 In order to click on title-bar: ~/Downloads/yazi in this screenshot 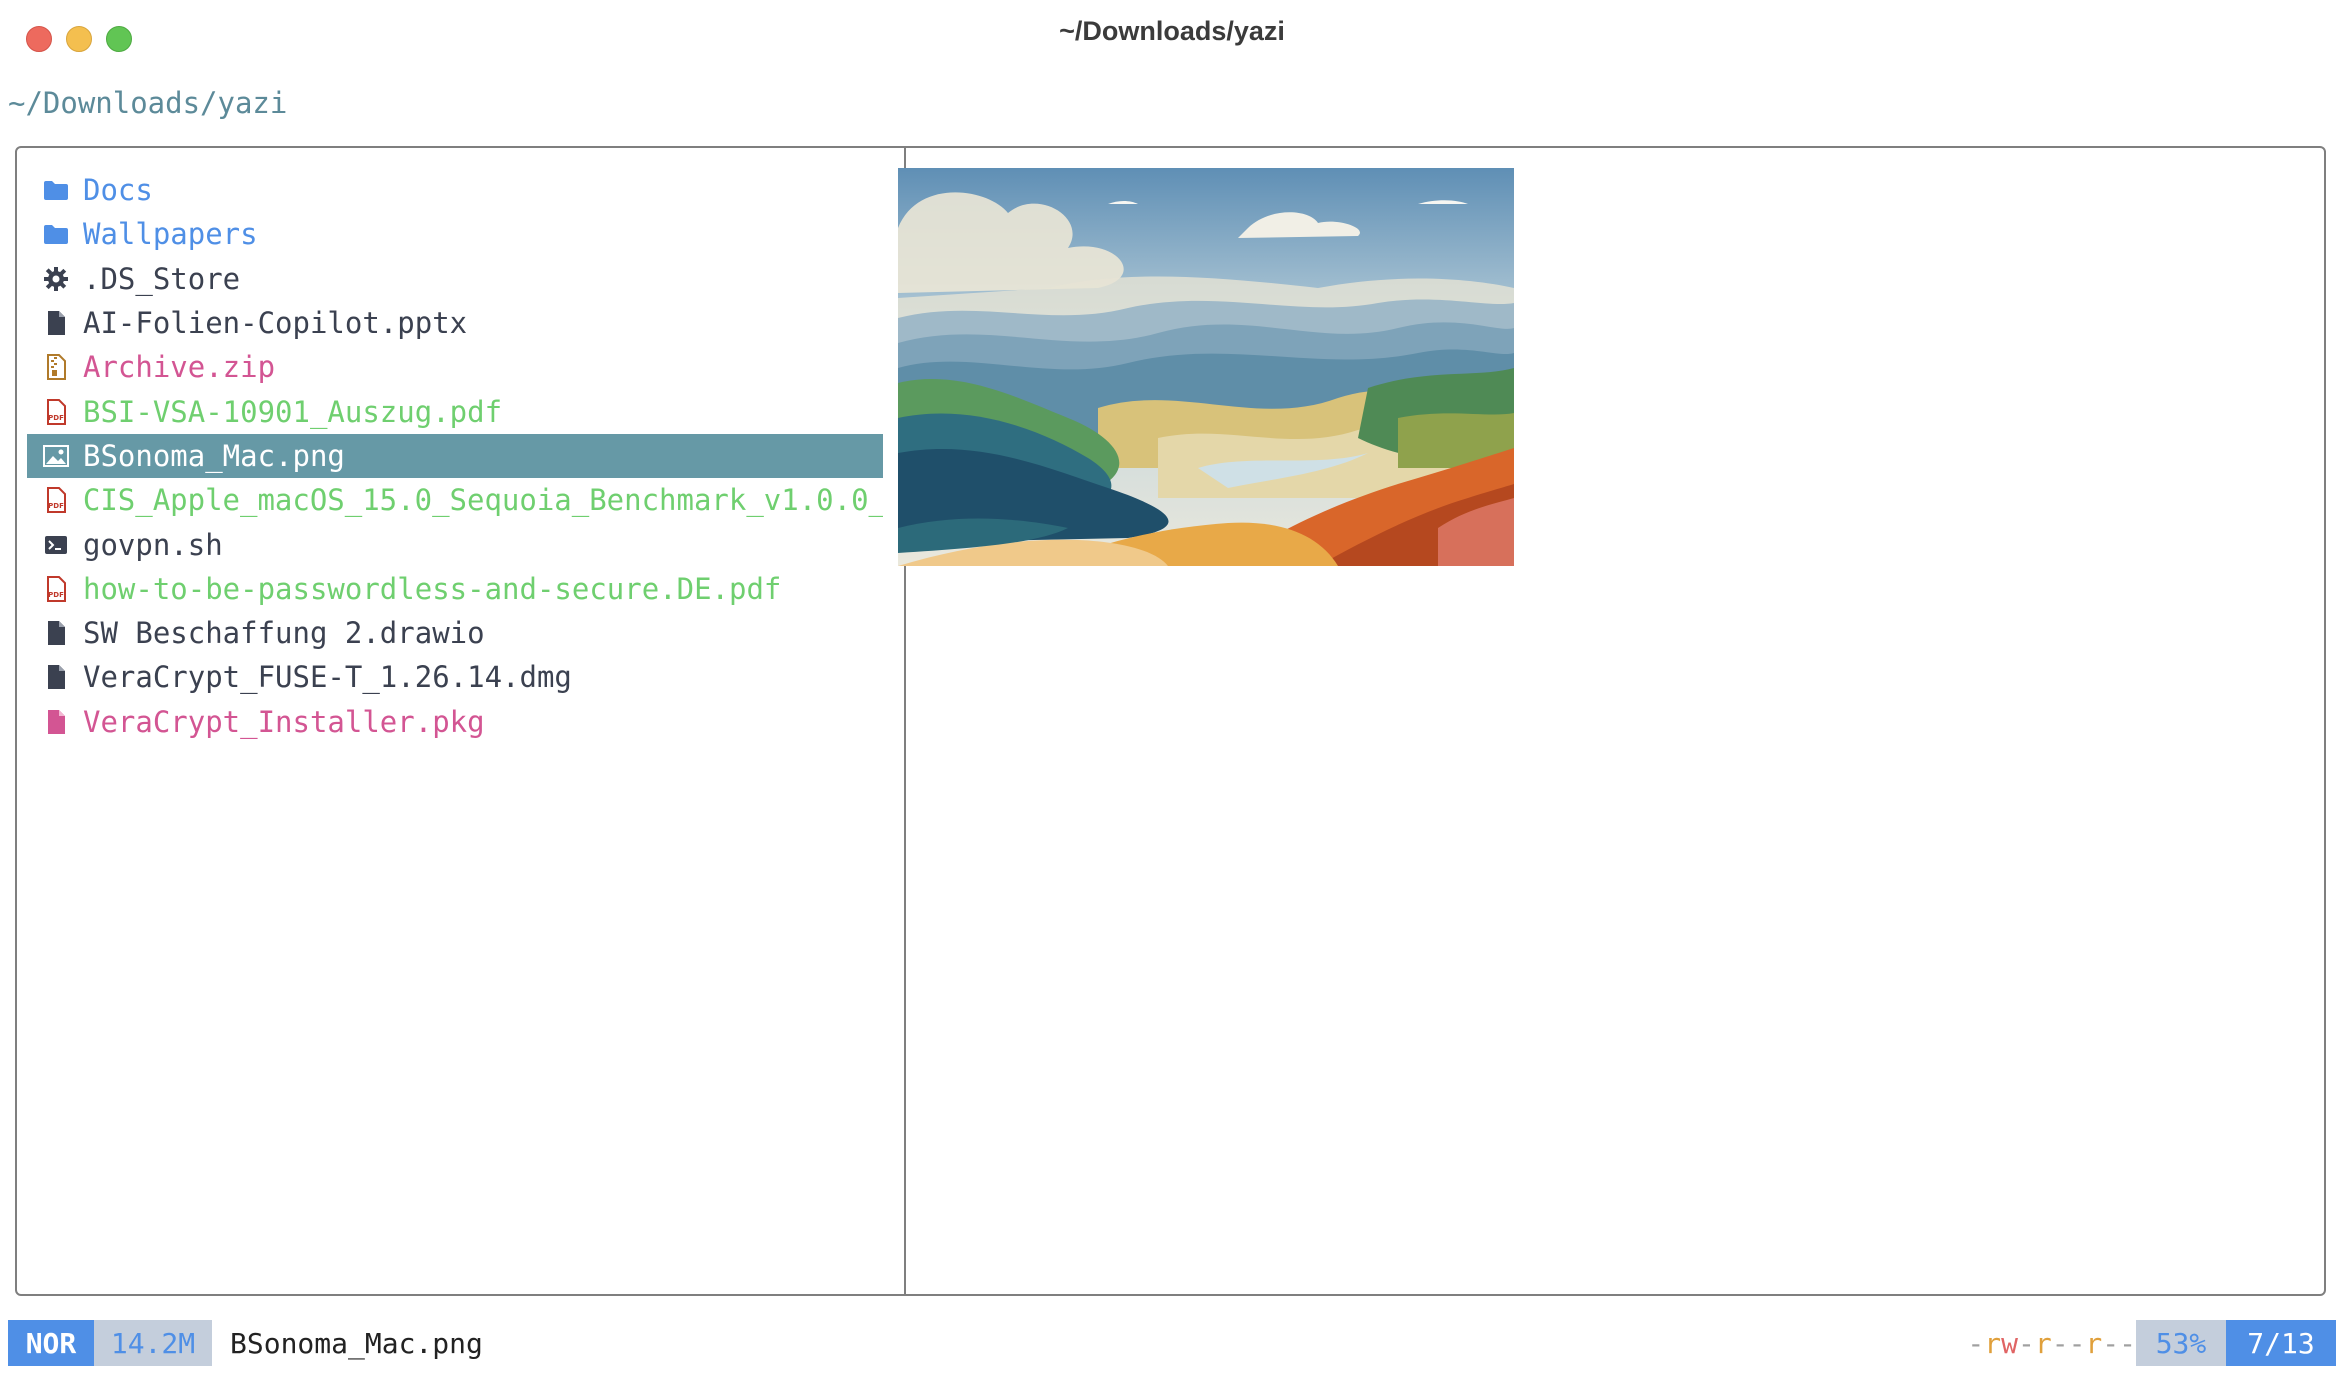, I will do `click(1172, 33)`.